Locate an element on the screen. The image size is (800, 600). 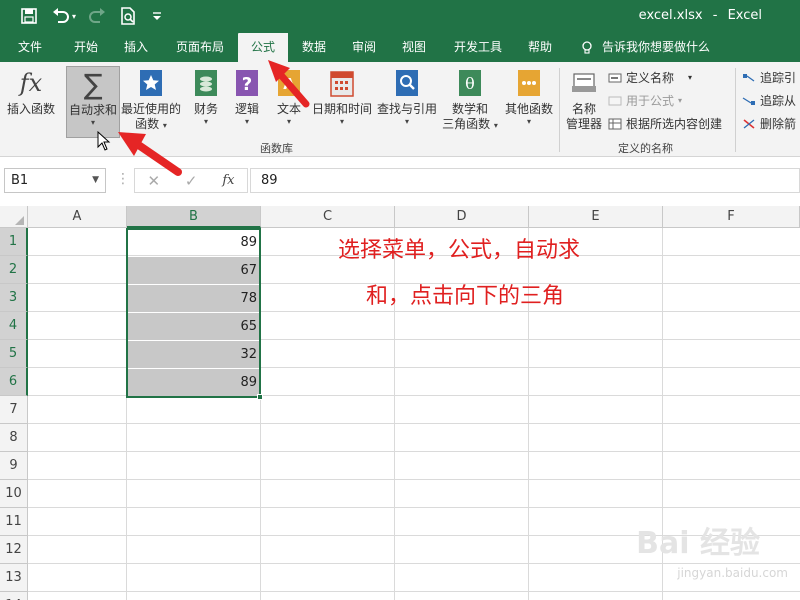
baidu-watermark: Bai 经验 is located at coordinates (698, 543).